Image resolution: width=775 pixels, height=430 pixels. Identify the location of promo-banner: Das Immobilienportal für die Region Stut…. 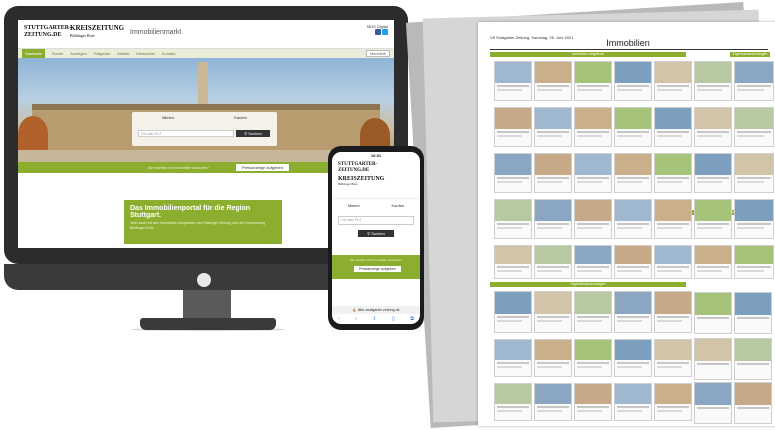
(203, 222).